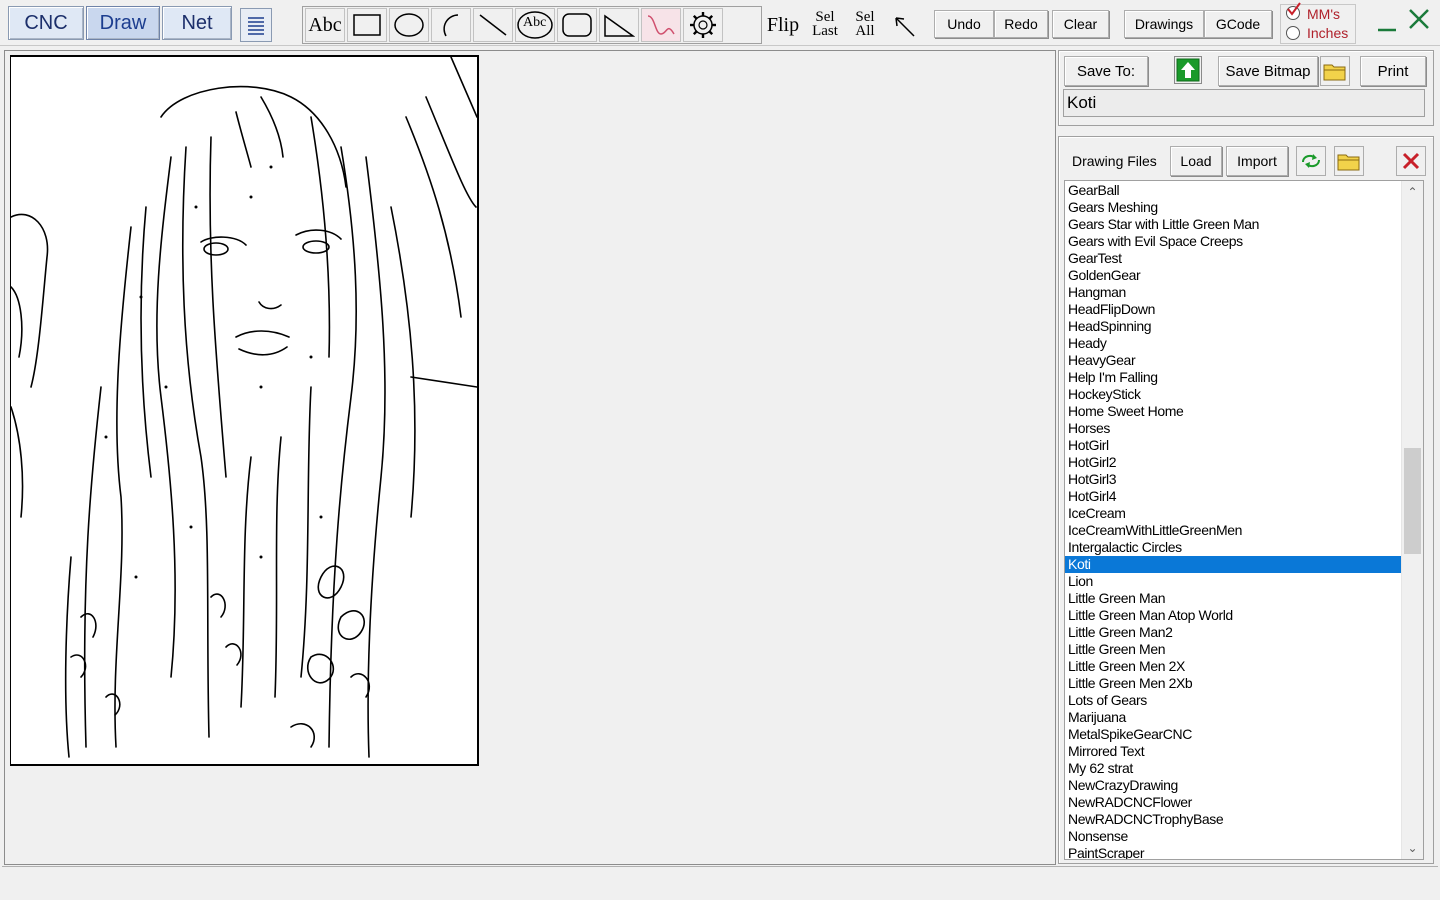 The image size is (1440, 900). Describe the element at coordinates (1233, 683) in the screenshot. I see `file-list-item: Little Green Men 2Xb` at that location.